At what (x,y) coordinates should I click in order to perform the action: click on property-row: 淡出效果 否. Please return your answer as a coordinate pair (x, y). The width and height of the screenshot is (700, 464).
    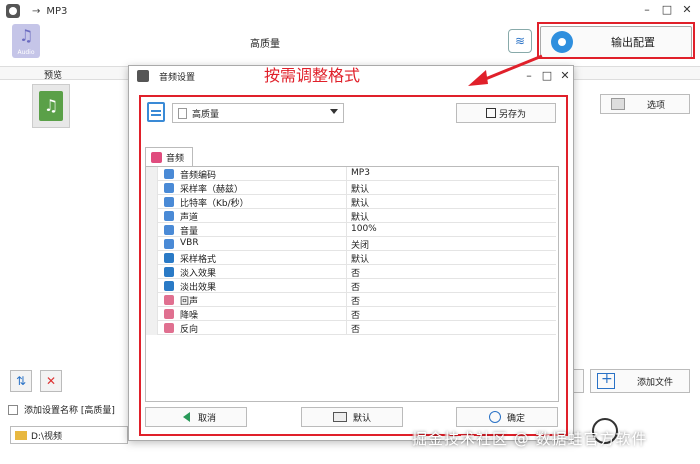
    Looking at the image, I should click on (351, 286).